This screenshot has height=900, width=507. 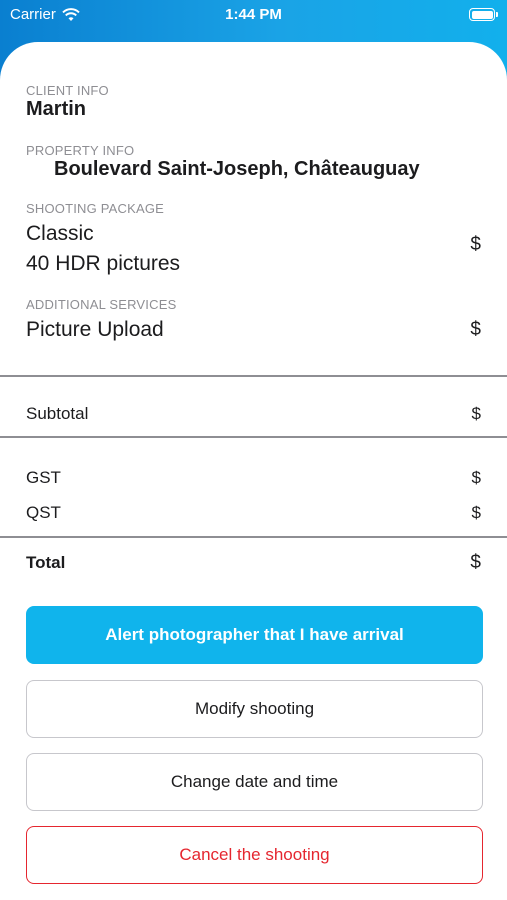 What do you see at coordinates (57, 413) in the screenshot?
I see `subtotal-label: Subtotal` at bounding box center [57, 413].